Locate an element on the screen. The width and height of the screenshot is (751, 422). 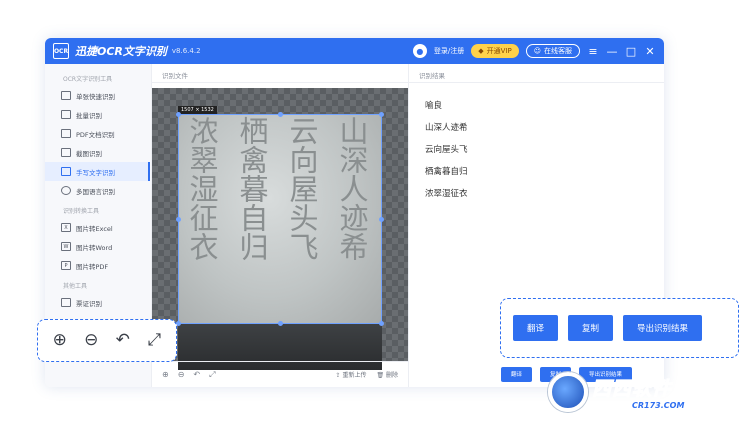
sidebar-item-ticket: 票证识别 is located at coordinates (97, 302).